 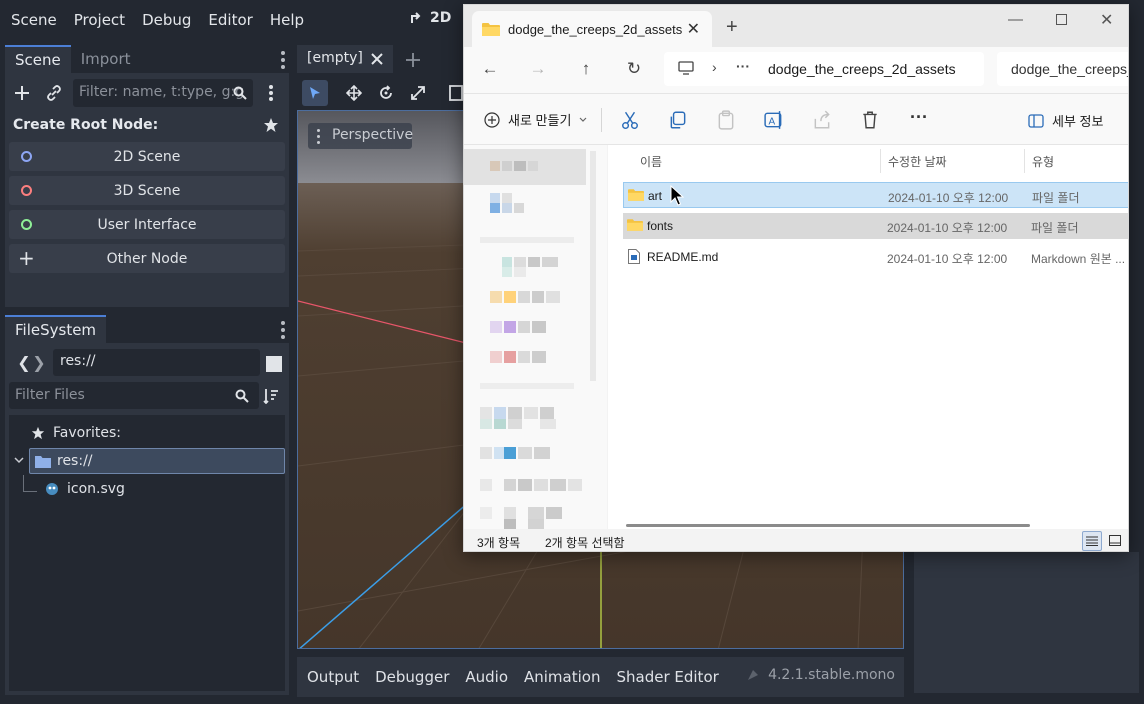 What do you see at coordinates (828, 525) in the screenshot?
I see `horizontal-scrollbar` at bounding box center [828, 525].